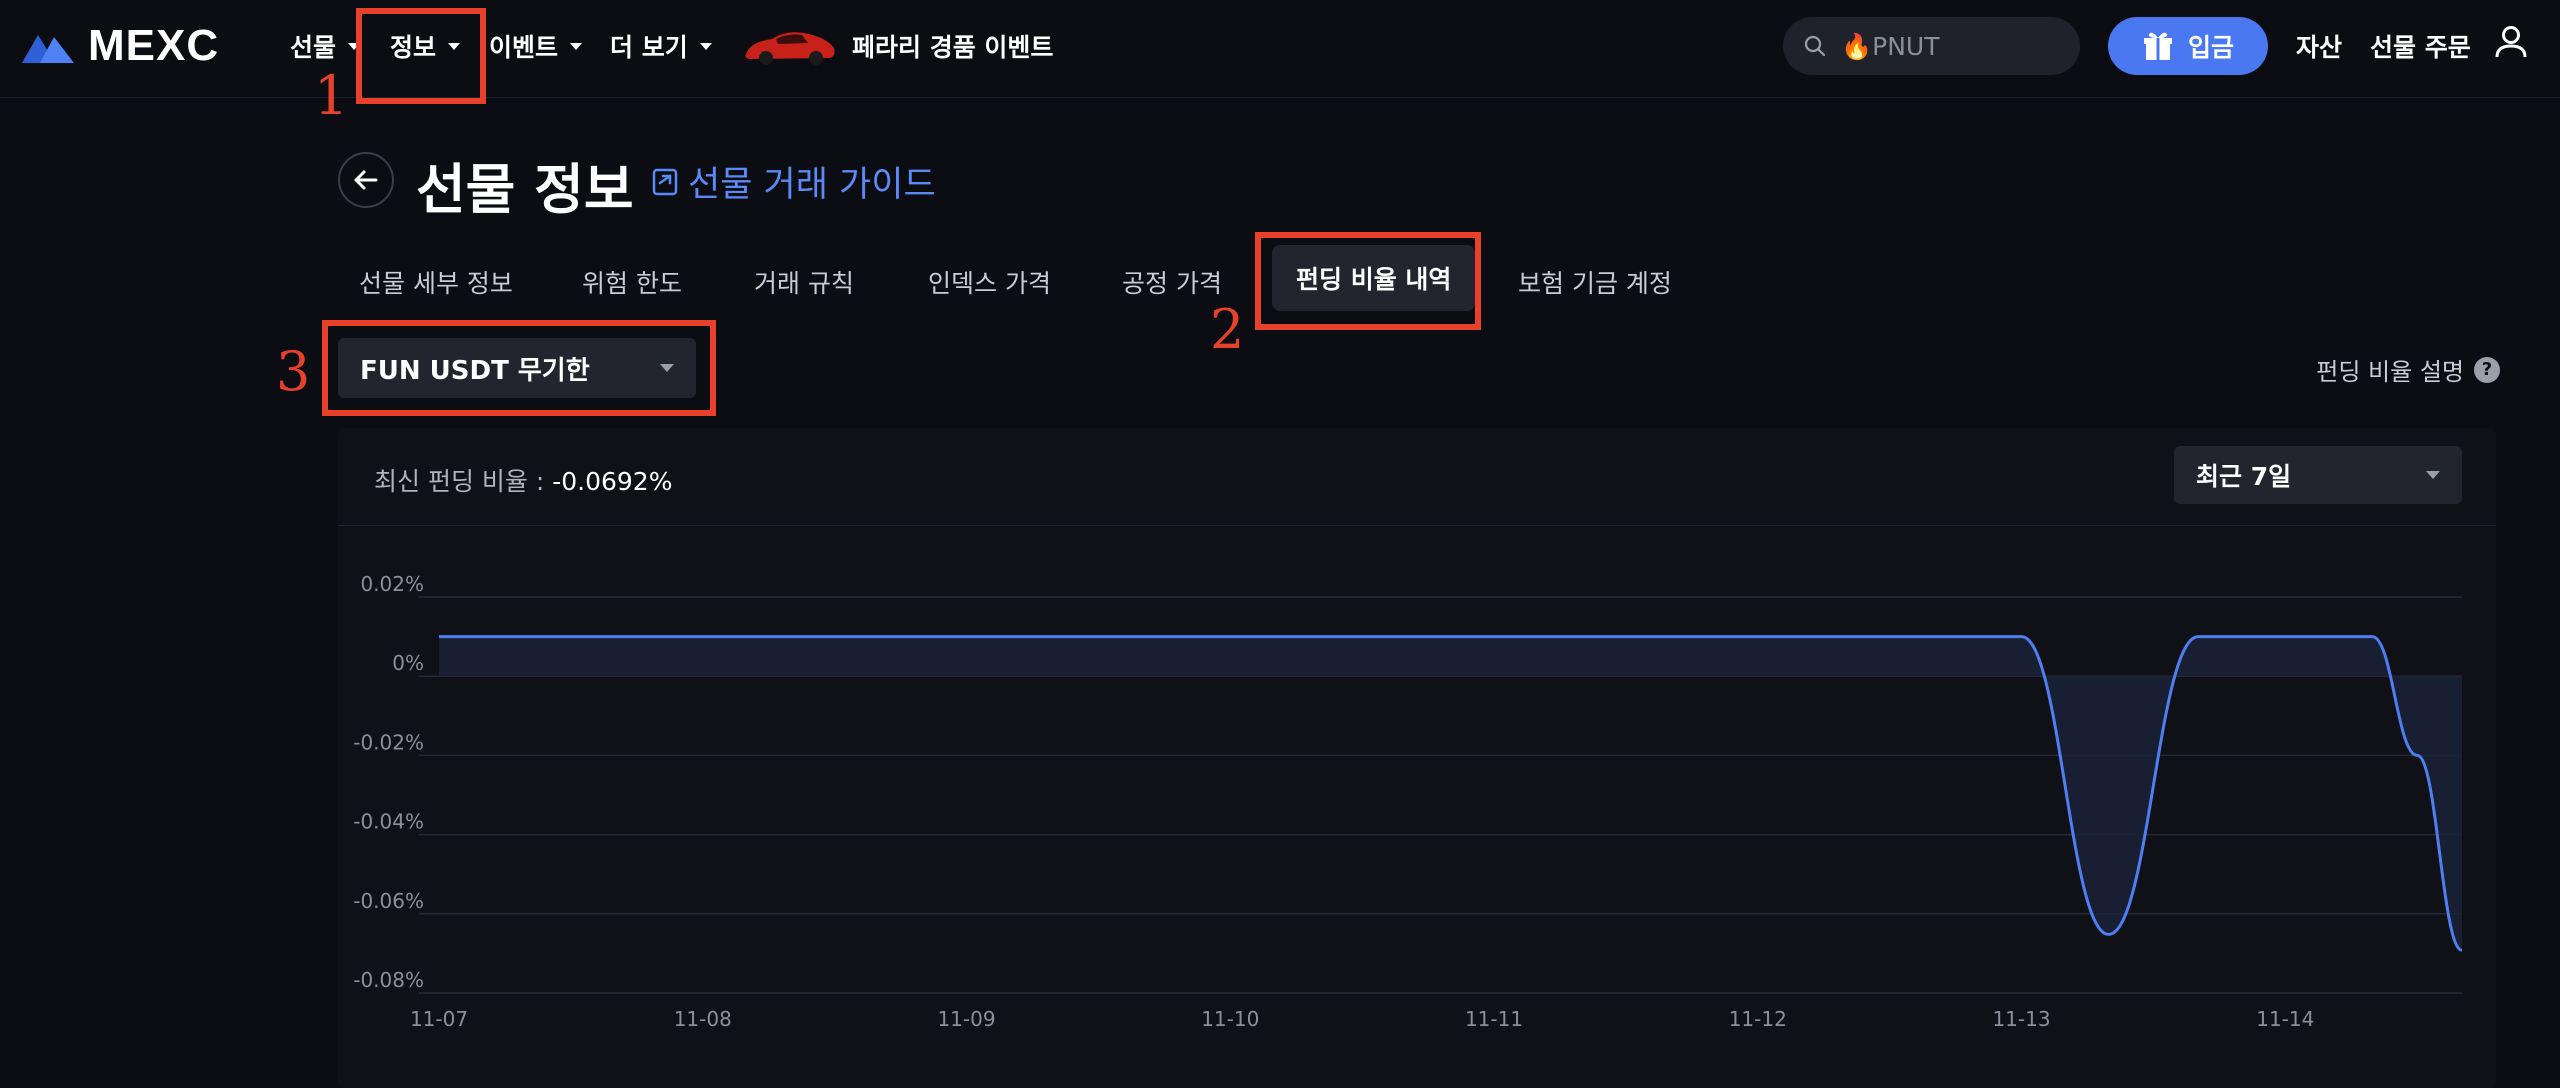  I want to click on annotation-number-3: 3, so click(293, 371).